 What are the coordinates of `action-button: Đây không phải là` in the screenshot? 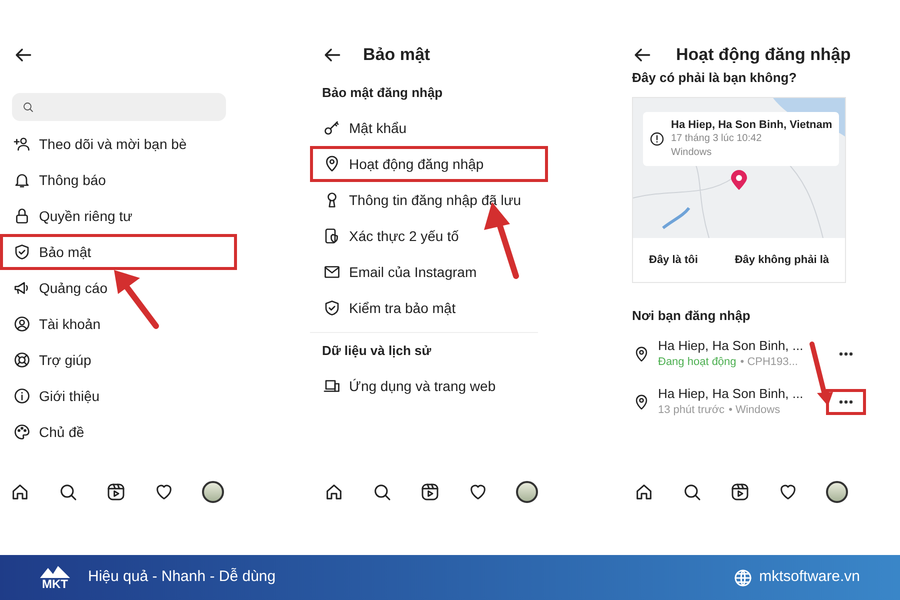 It's located at (781, 260).